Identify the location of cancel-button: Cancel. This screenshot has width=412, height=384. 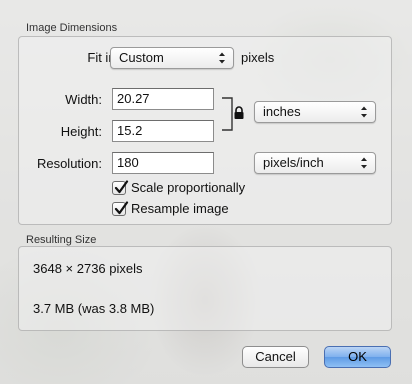
(275, 357).